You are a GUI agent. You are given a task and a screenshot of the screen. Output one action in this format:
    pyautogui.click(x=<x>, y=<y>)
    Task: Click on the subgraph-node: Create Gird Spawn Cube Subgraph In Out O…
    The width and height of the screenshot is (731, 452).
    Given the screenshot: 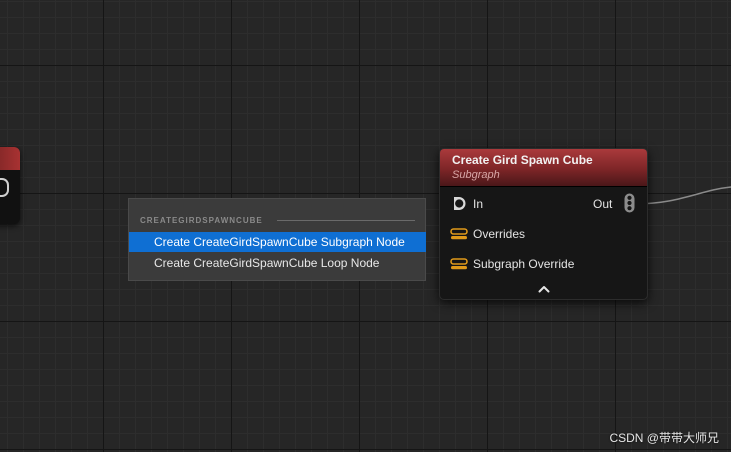 What is the action you would take?
    pyautogui.click(x=543, y=224)
    